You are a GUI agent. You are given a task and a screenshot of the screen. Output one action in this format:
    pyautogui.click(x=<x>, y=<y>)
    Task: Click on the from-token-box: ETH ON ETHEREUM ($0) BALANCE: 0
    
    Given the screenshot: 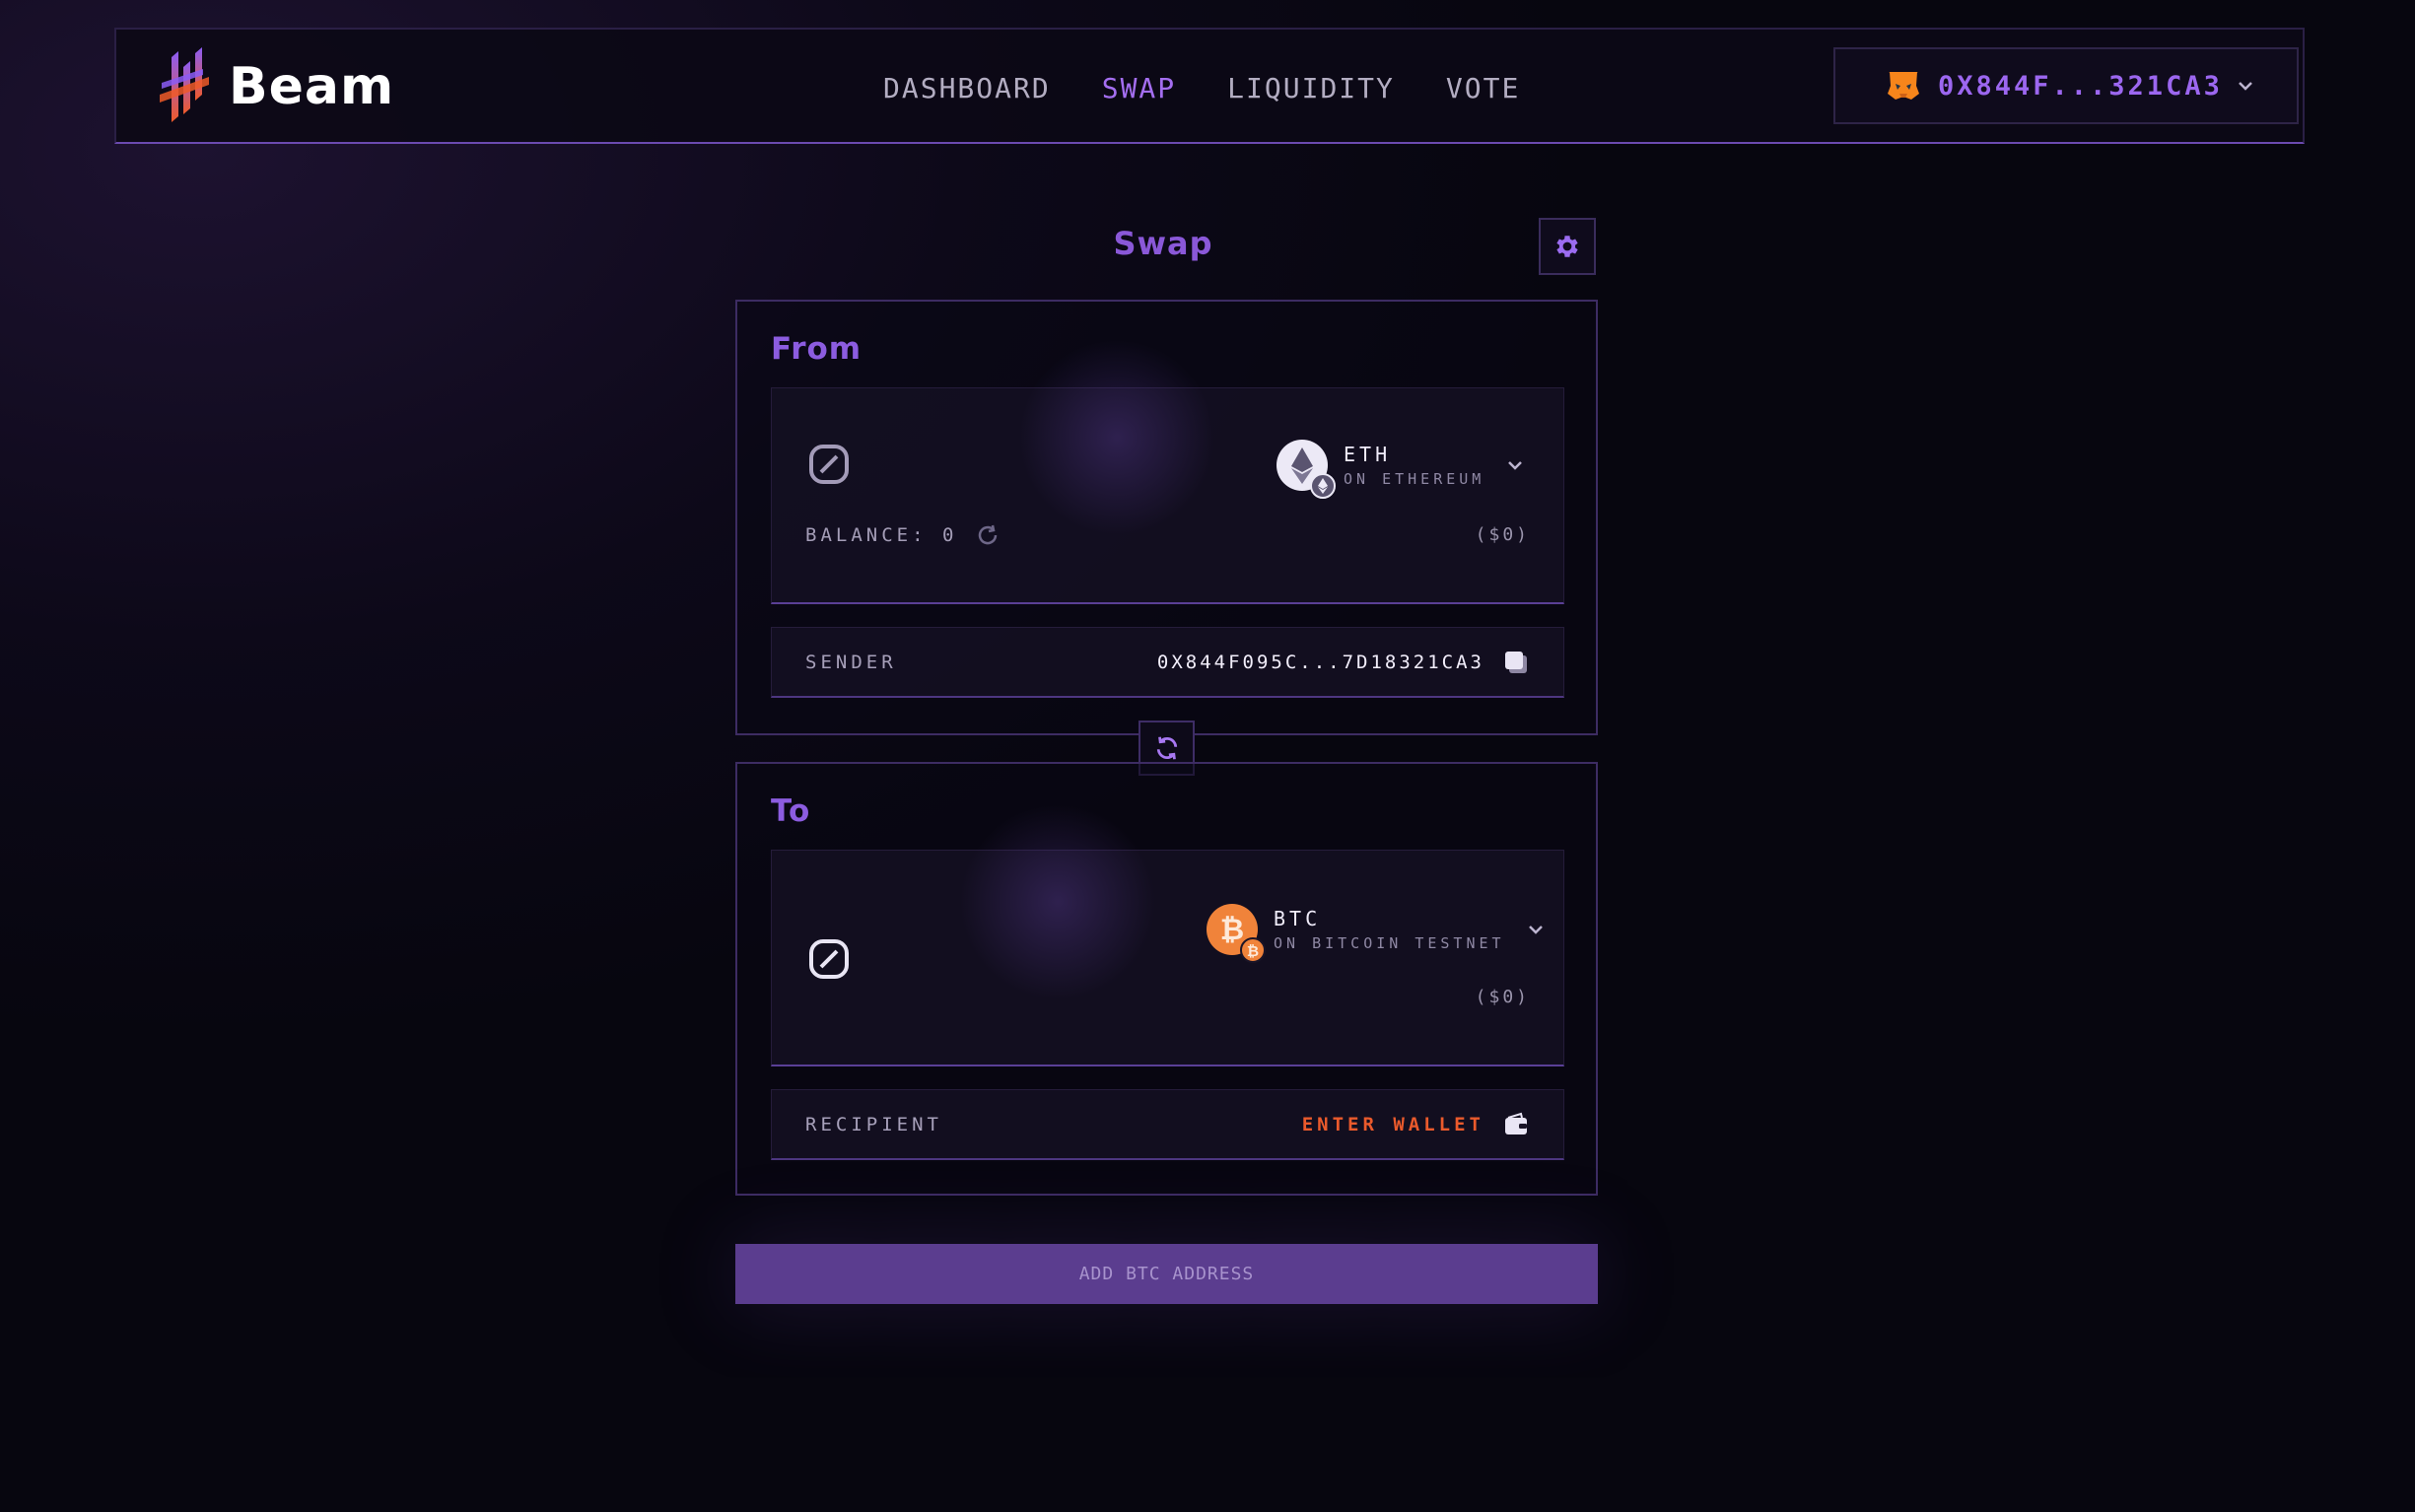 What is the action you would take?
    pyautogui.click(x=1167, y=472)
    